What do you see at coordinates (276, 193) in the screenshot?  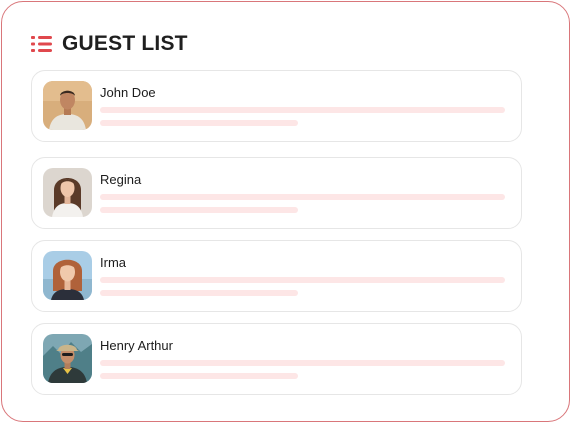 I see `guest-card: Regina` at bounding box center [276, 193].